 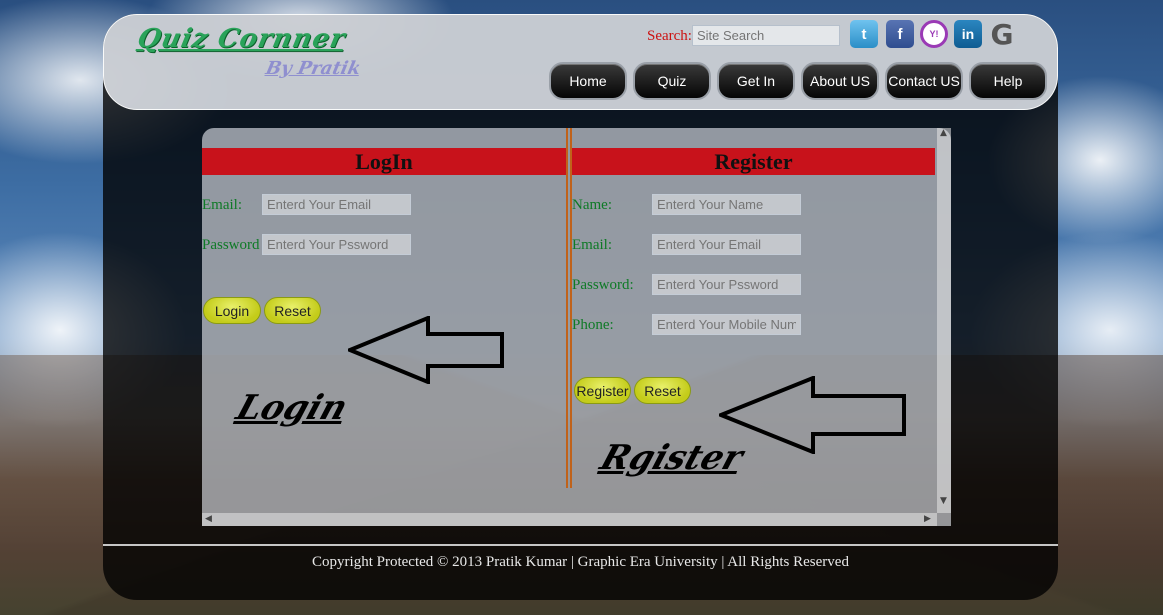 What do you see at coordinates (766, 35) in the screenshot?
I see `site-search-input` at bounding box center [766, 35].